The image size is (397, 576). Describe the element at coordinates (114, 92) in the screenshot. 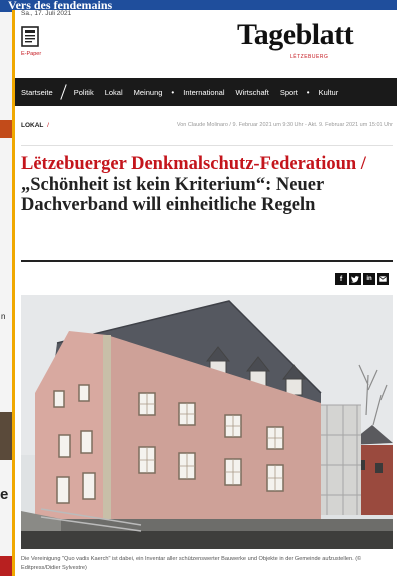

I see `nav-item-lokal: Lokal` at that location.